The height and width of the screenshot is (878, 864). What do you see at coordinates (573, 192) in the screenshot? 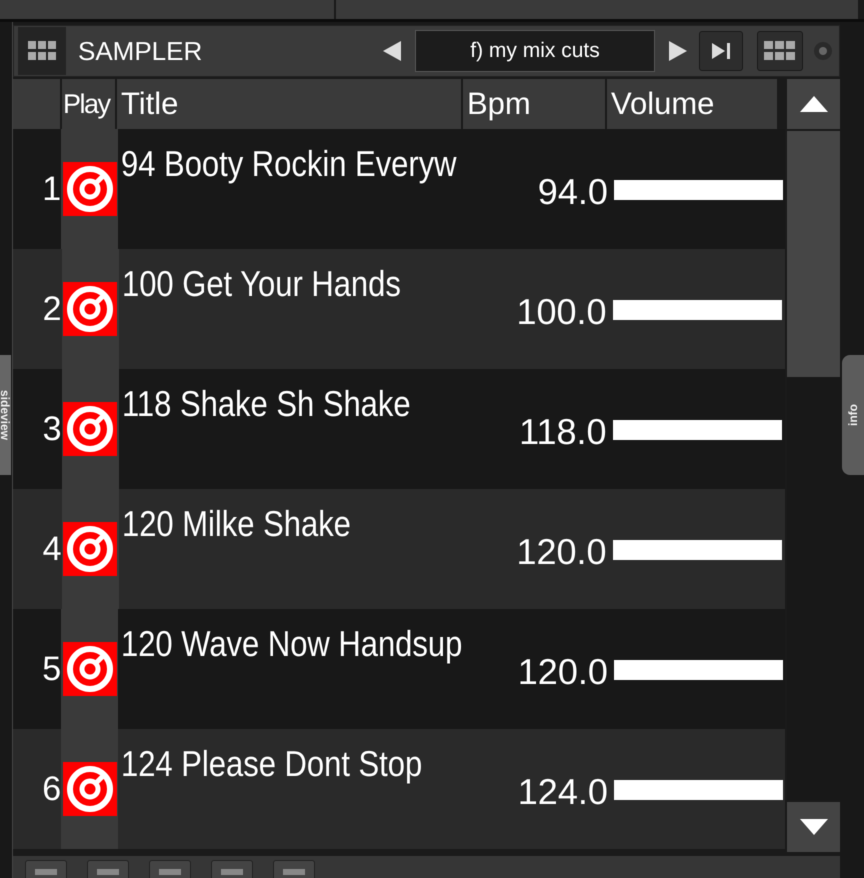
I see `bpm-value: 94.0` at bounding box center [573, 192].